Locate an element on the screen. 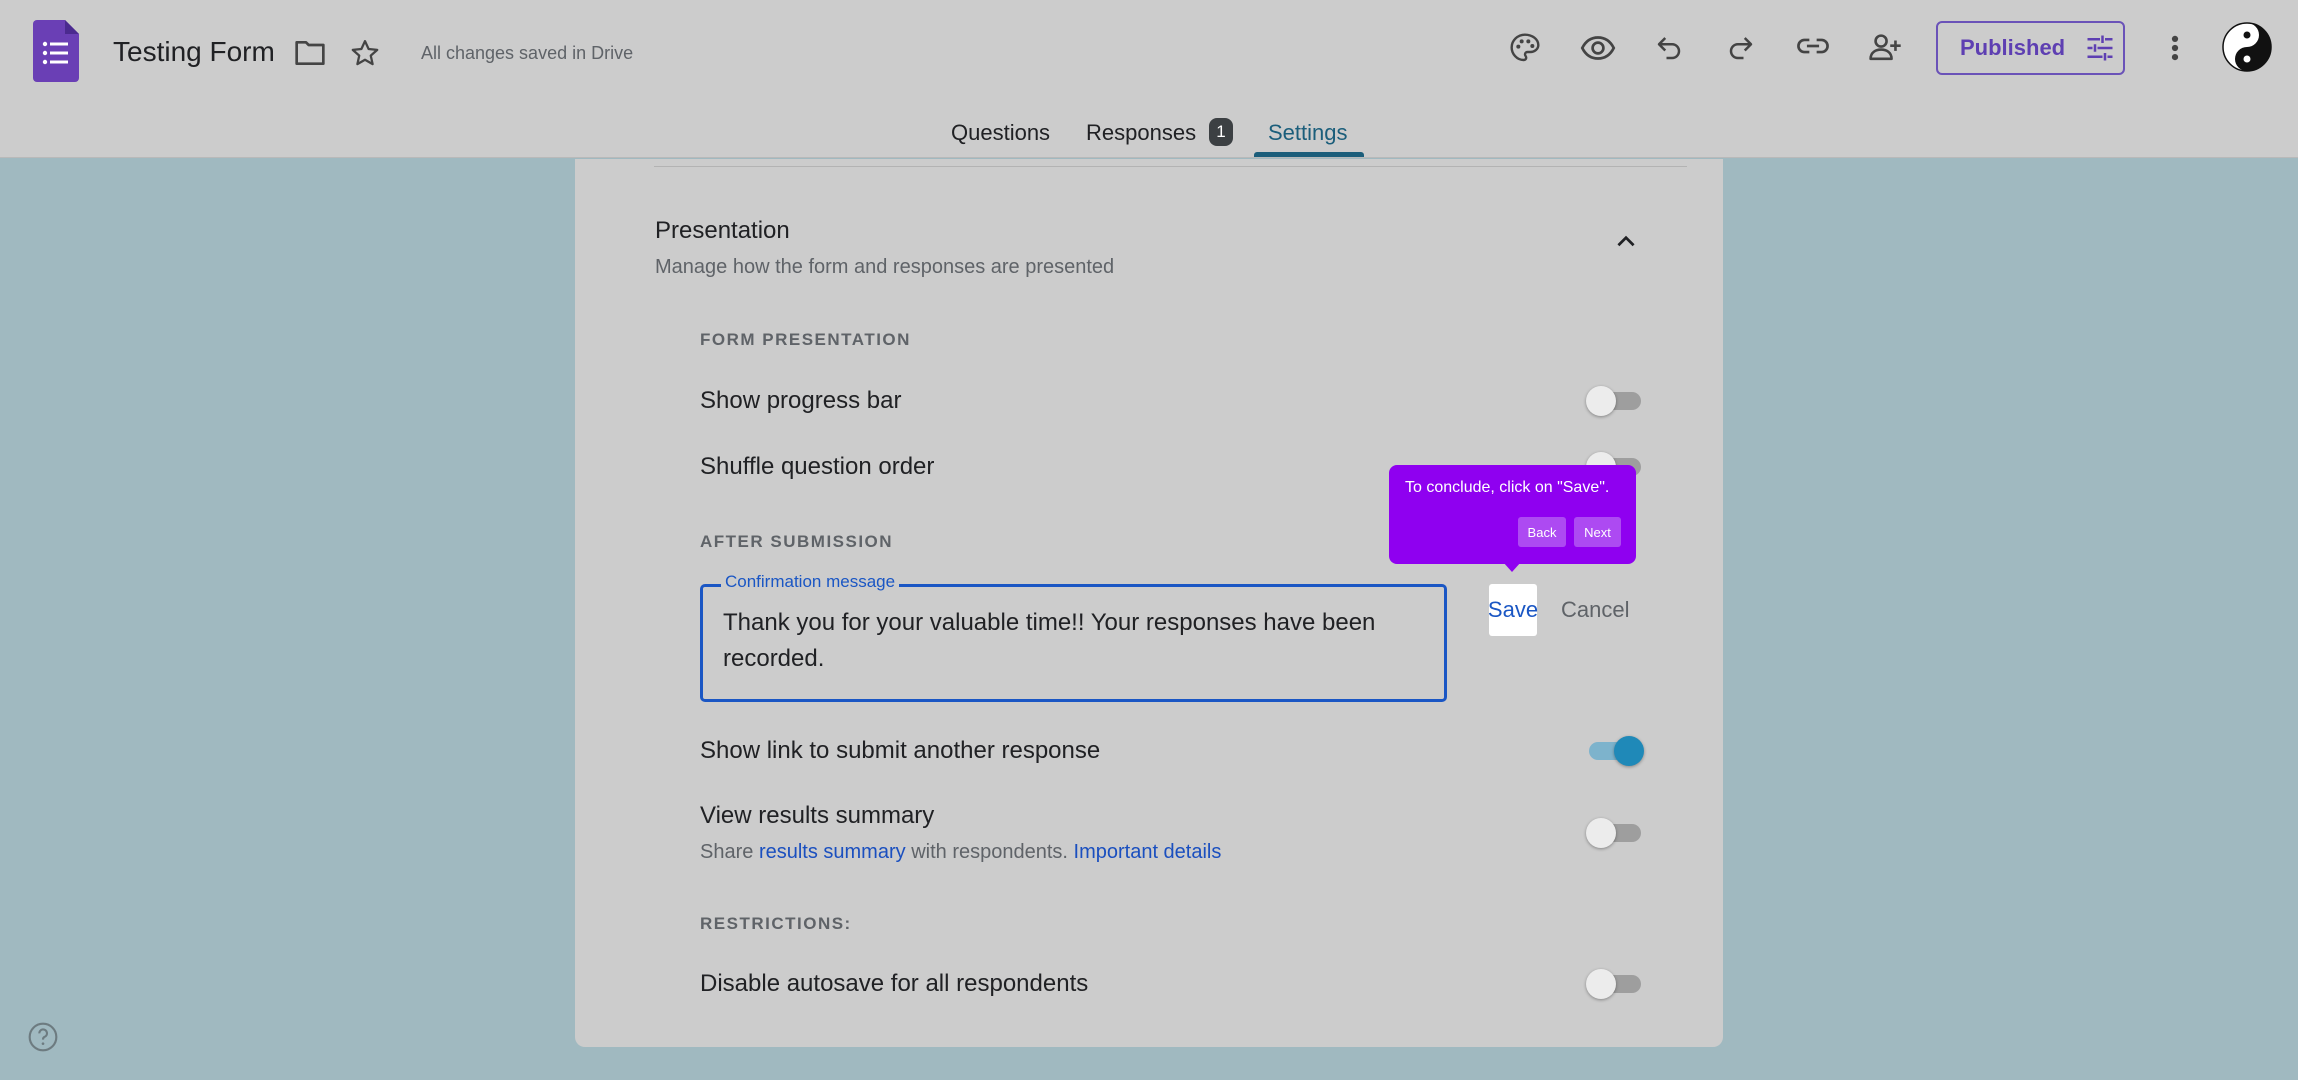 The height and width of the screenshot is (1080, 2298). share-middle-text: with respondents. is located at coordinates (989, 852).